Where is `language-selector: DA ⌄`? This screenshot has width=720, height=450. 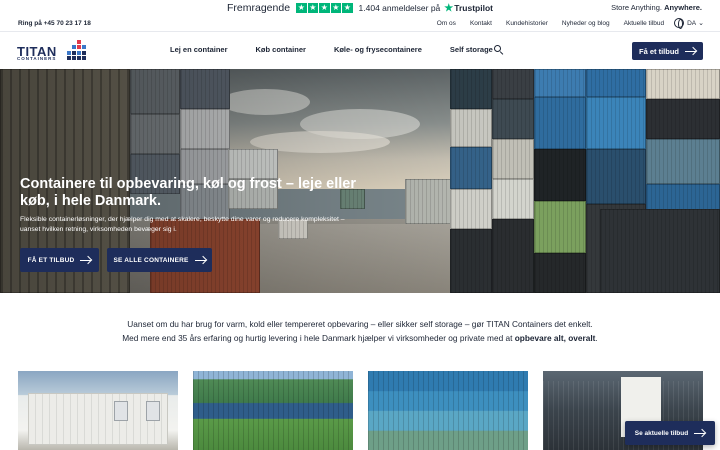 language-selector: DA ⌄ is located at coordinates (689, 23).